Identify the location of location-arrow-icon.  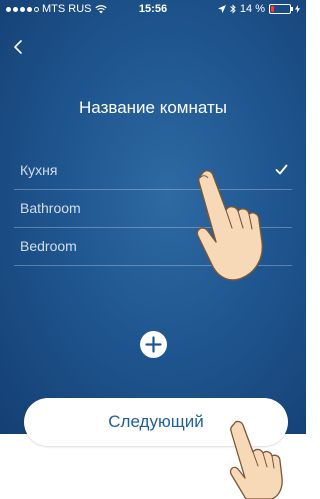
(221, 9).